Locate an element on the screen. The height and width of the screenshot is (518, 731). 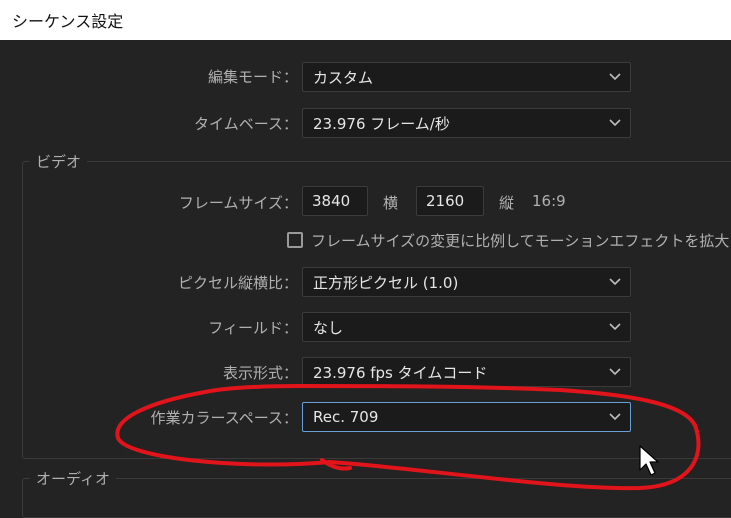
fields-value: なし is located at coordinates (328, 327).